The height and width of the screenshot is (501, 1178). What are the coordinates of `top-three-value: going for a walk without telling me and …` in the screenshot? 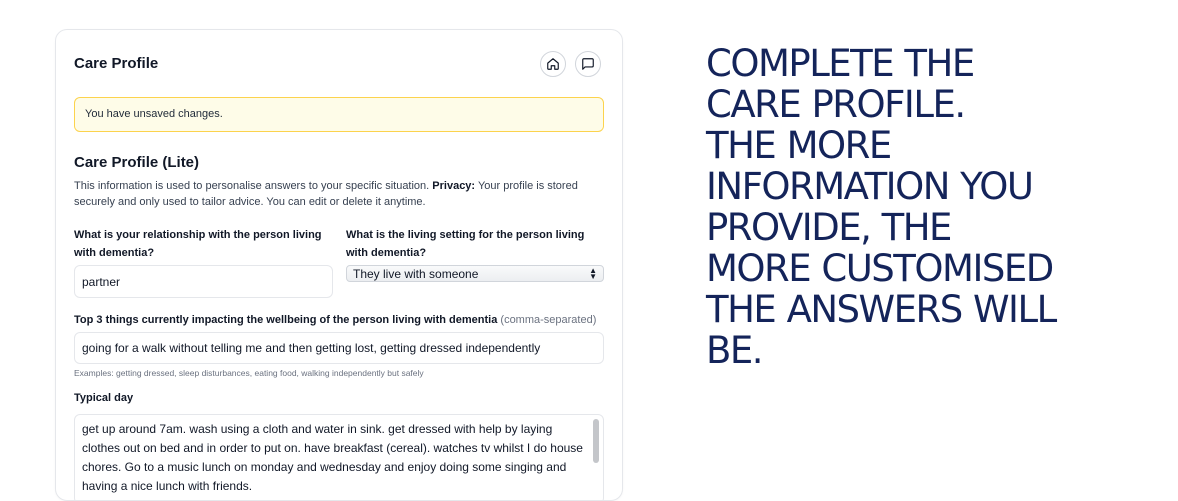 It's located at (311, 348).